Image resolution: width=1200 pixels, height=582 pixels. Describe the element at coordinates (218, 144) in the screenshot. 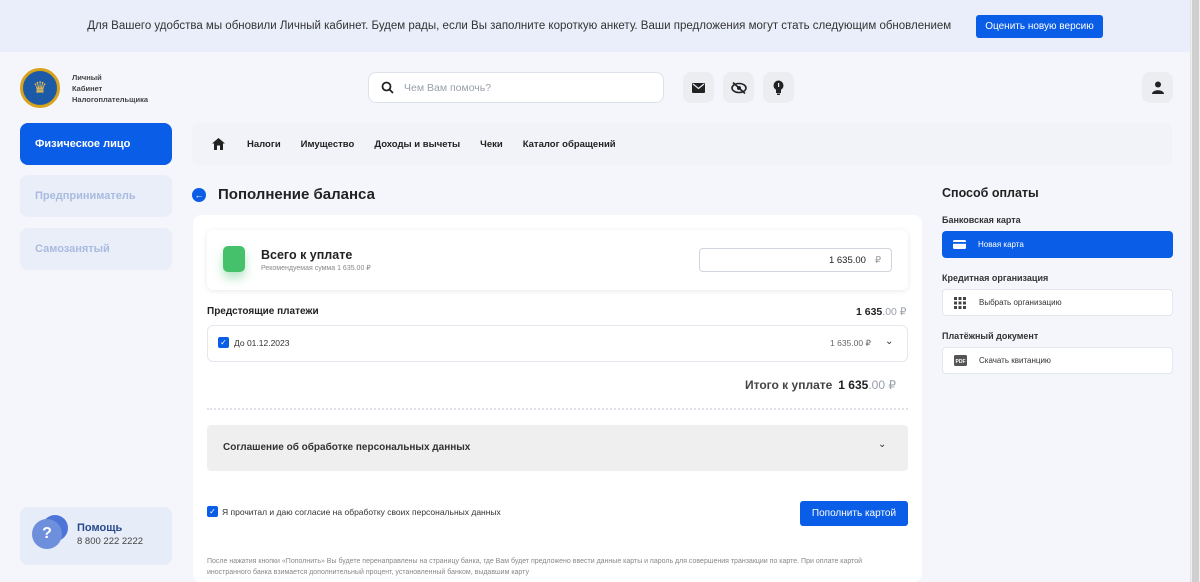

I see `home-icon` at that location.